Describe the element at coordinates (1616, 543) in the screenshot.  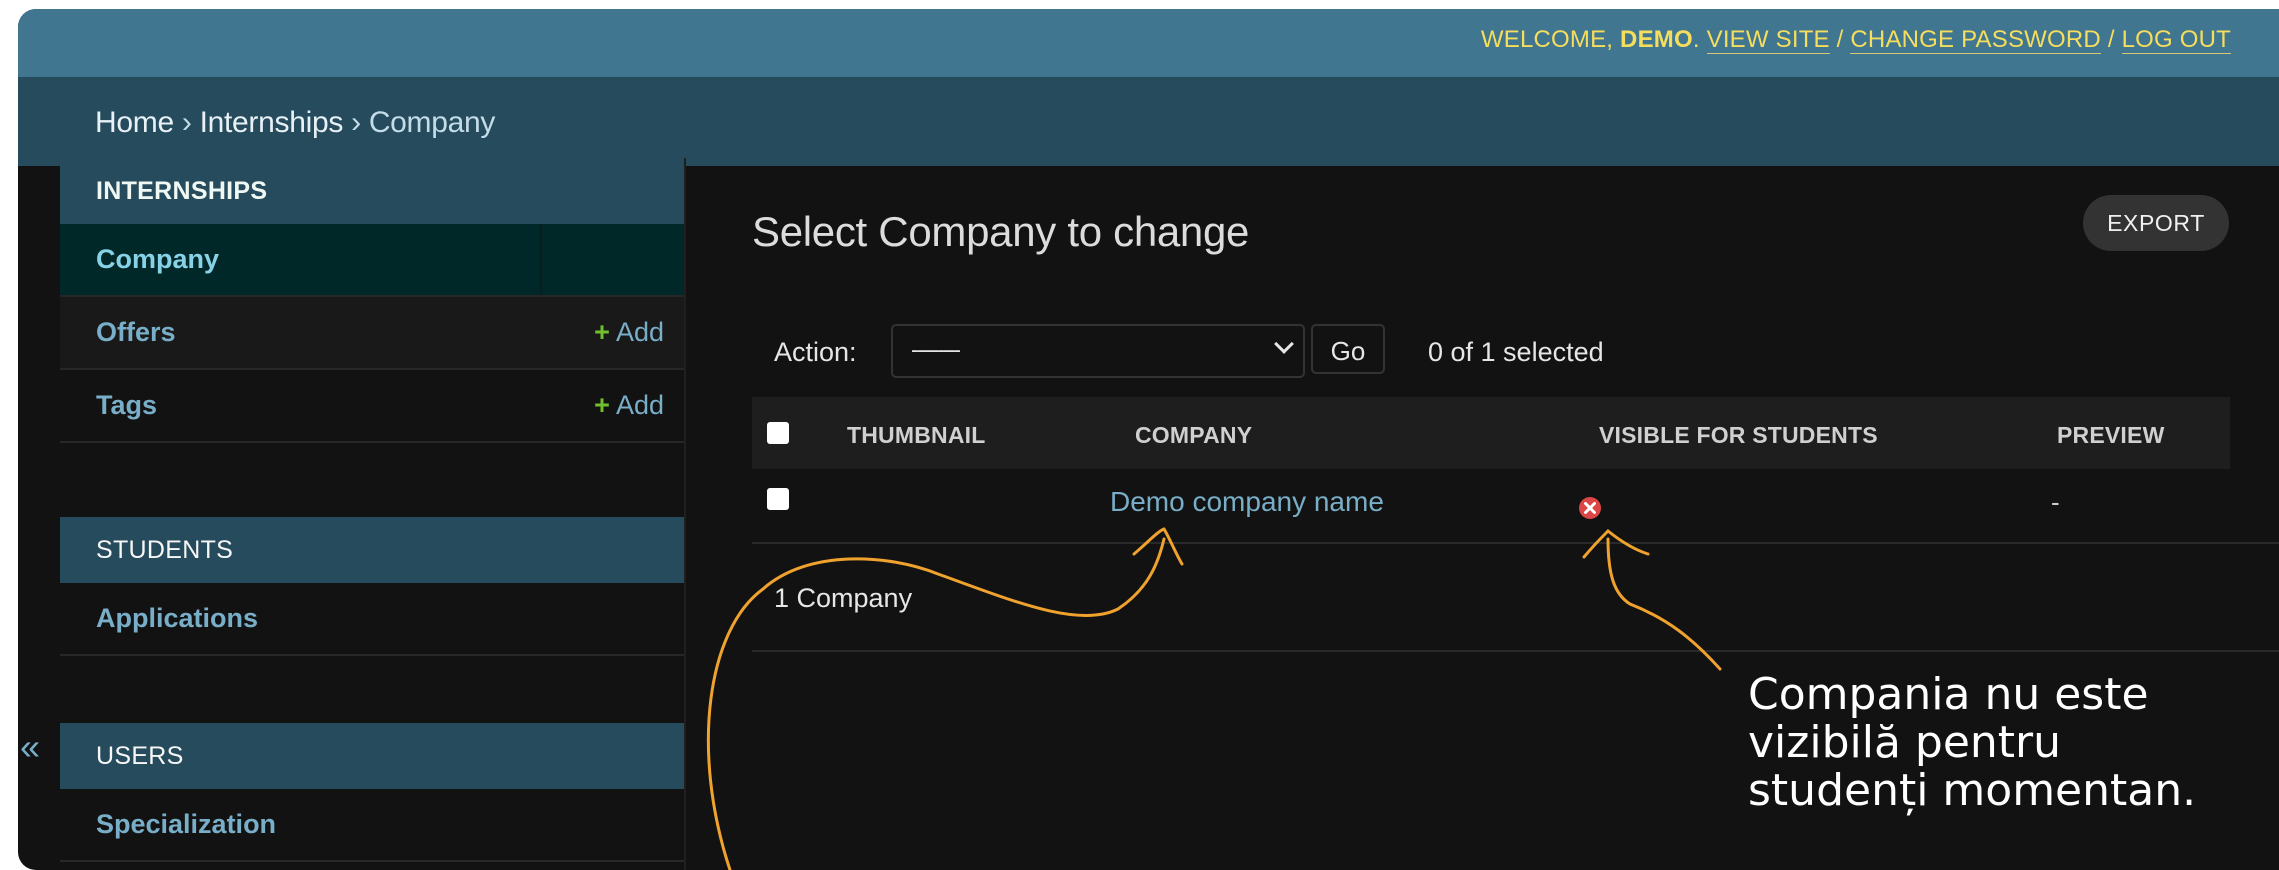
I see `arrowhead-visible` at that location.